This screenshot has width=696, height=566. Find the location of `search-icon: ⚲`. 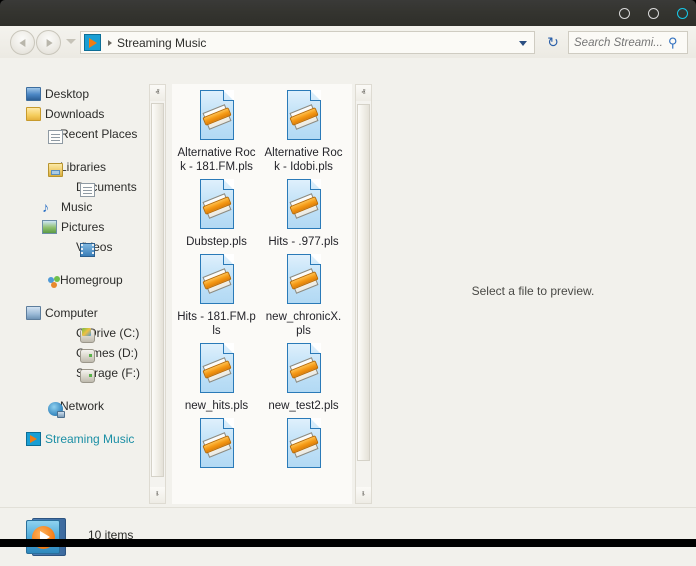

search-icon: ⚲ is located at coordinates (675, 43).